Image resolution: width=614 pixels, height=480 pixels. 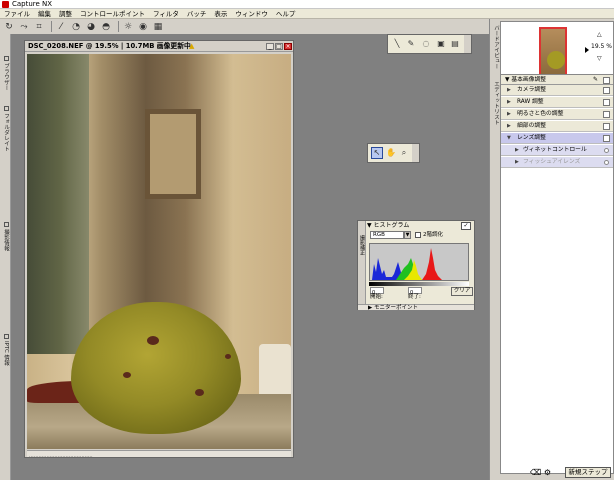 What do you see at coordinates (377, 291) in the screenshot?
I see `start-field: 0` at bounding box center [377, 291].